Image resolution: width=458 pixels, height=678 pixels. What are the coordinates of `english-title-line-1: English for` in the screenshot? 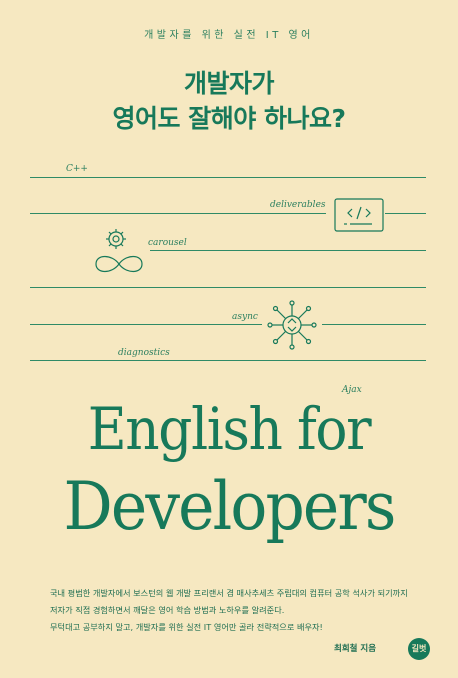 It's located at (229, 429).